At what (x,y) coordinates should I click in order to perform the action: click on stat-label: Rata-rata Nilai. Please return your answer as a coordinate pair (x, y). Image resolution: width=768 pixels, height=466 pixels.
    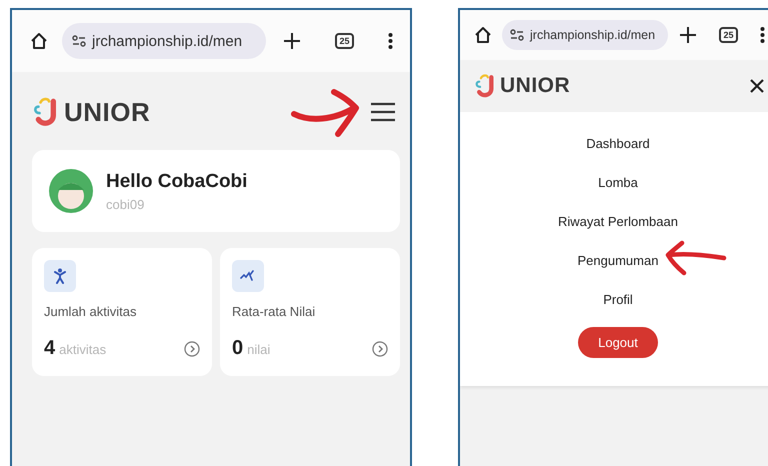
    Looking at the image, I should click on (274, 311).